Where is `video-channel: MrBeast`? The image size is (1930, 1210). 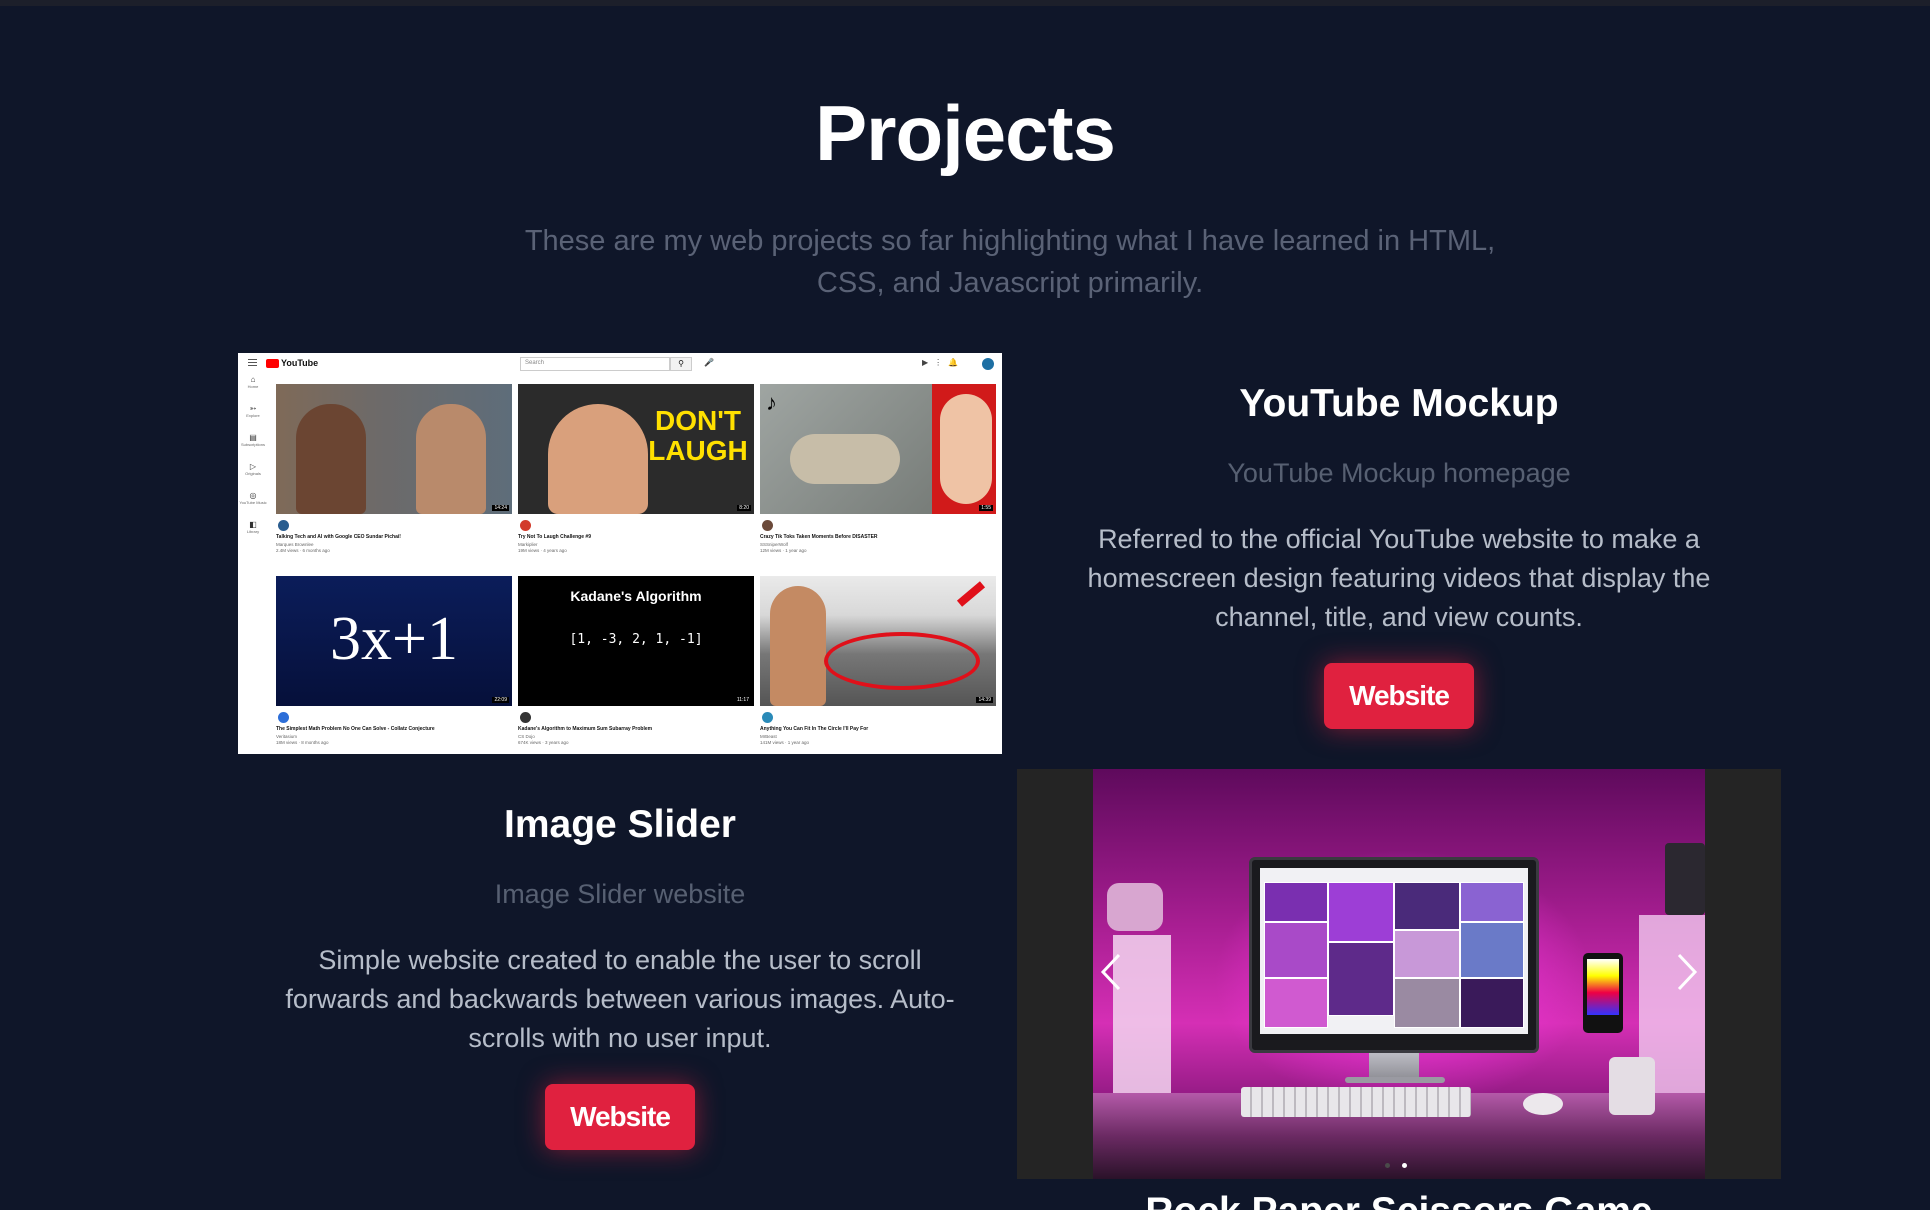 video-channel: MrBeast is located at coordinates (768, 736).